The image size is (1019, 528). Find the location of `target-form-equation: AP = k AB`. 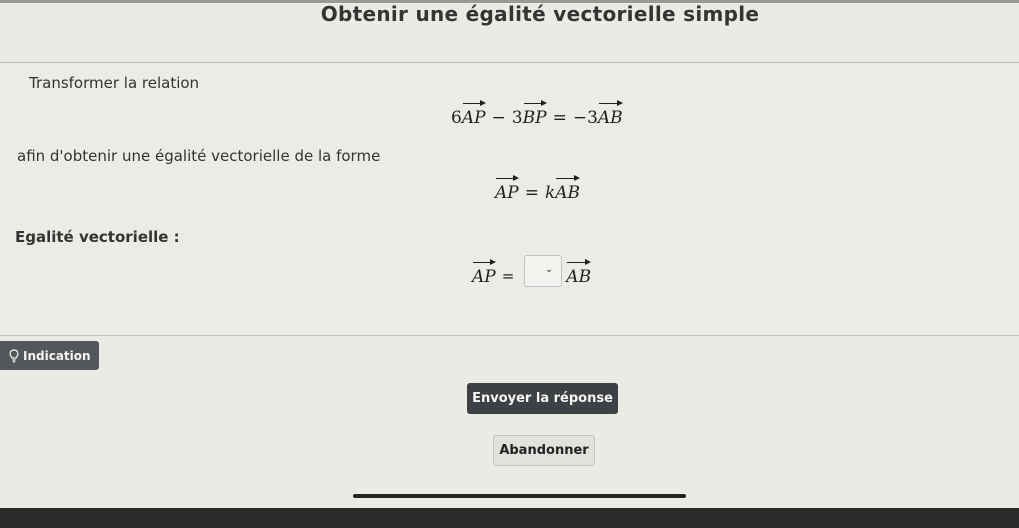

target-form-equation: AP = k AB is located at coordinates (537, 188).